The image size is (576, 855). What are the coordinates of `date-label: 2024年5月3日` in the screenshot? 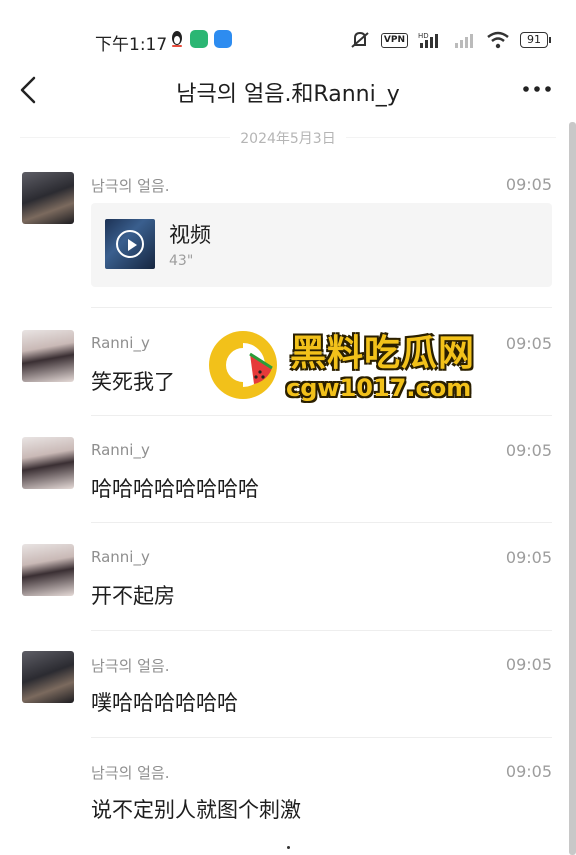 It's located at (288, 139).